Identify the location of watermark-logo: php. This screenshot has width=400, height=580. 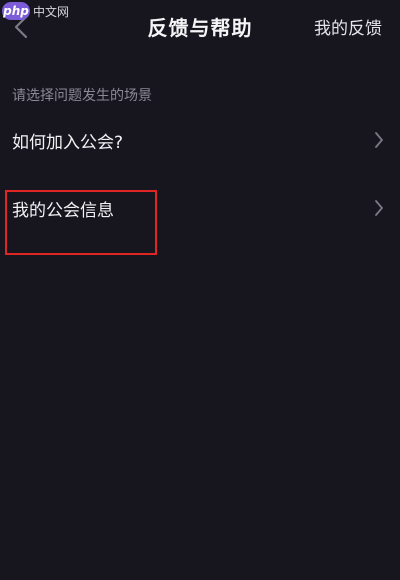
(16, 11).